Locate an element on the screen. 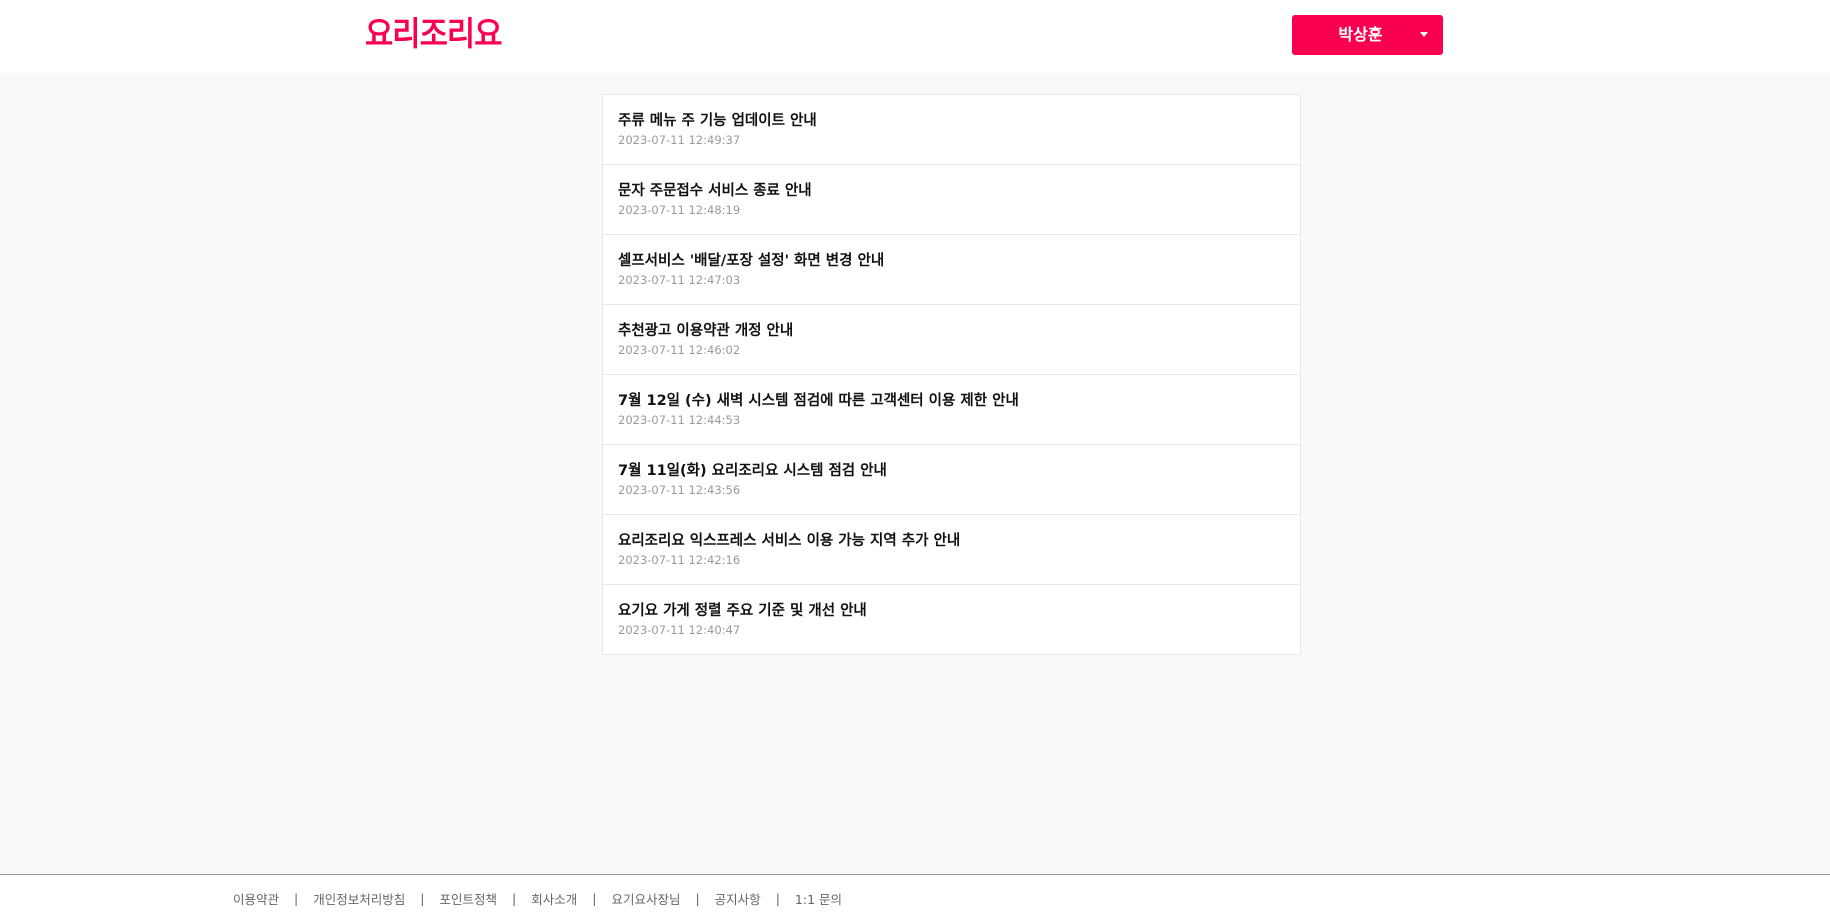 The image size is (1830, 918). header: 요리조리요 박상훈 is located at coordinates (915, 36).